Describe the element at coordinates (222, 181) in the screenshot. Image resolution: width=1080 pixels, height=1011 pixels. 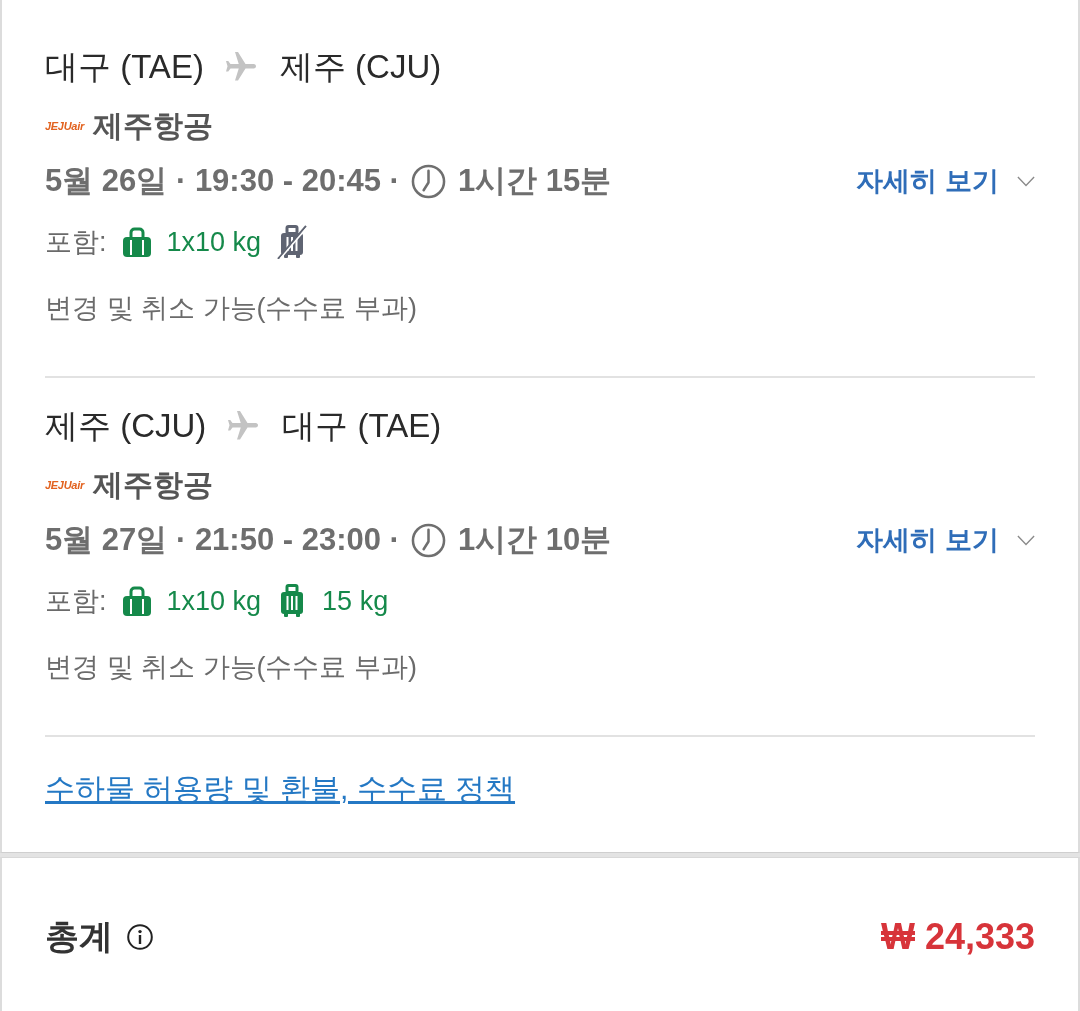
I see `flight-schedule: 5월 26일 · 19:30 - 20:45 ·` at that location.